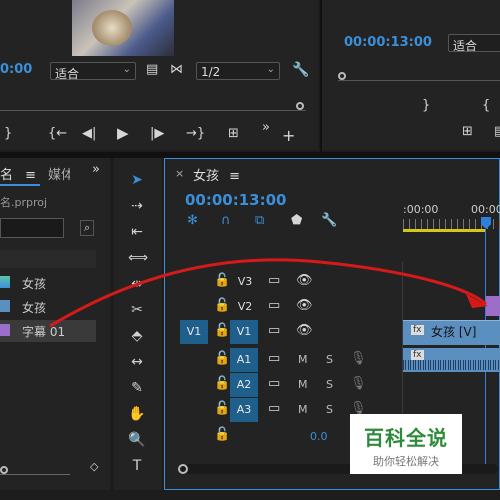 The image size is (500, 500). Describe the element at coordinates (451, 360) in the screenshot. I see `audio-clip: fx` at that location.